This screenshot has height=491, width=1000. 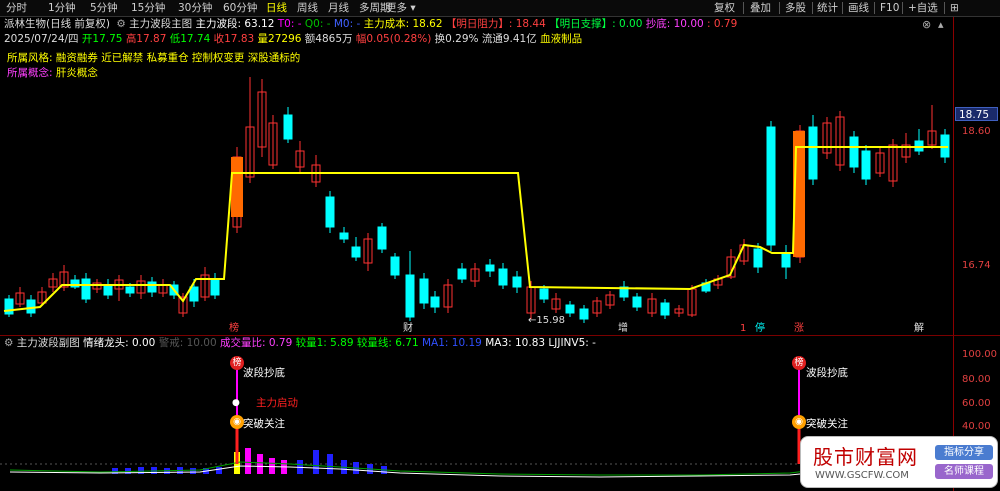 I want to click on watermark-logo: 股市财富网 WWW.GSCFW.COM 指标分享 名师课程, so click(x=899, y=462).